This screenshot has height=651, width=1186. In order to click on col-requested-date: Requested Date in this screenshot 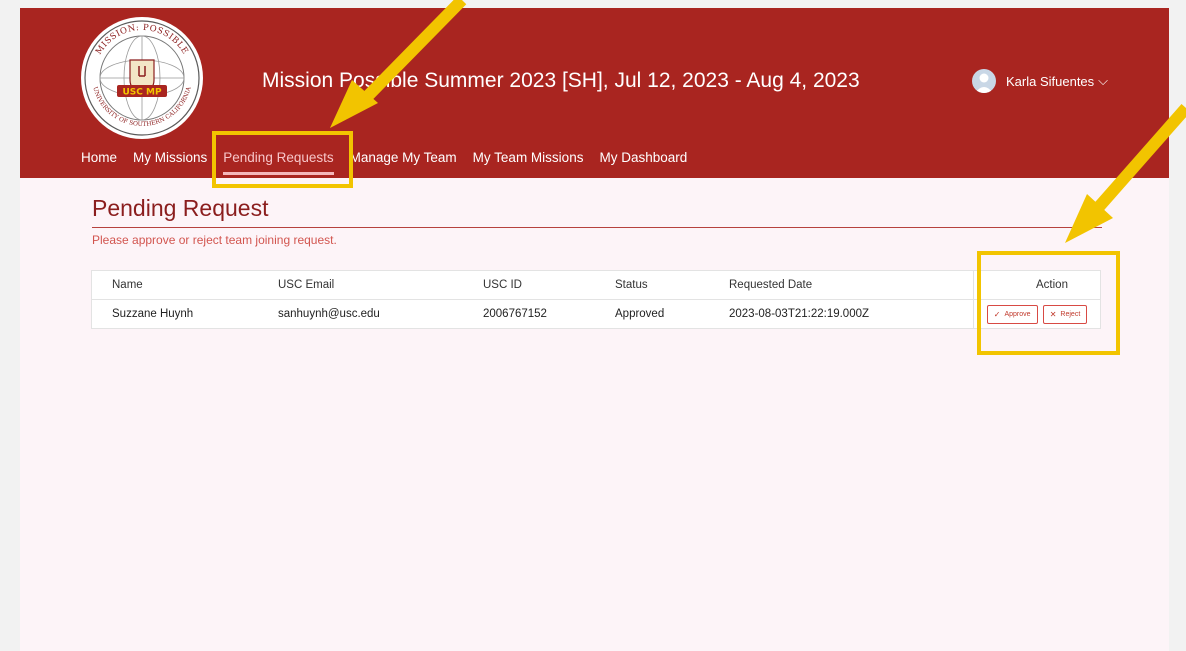, I will do `click(841, 285)`.